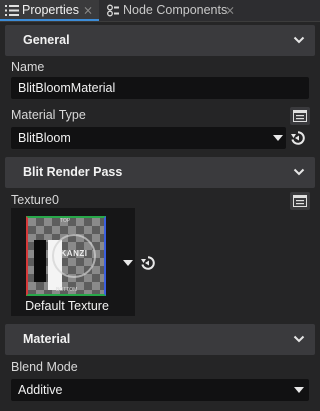 This screenshot has height=411, width=320. Describe the element at coordinates (299, 390) in the screenshot. I see `blend-mode-dropdown-arrow-icon` at that location.